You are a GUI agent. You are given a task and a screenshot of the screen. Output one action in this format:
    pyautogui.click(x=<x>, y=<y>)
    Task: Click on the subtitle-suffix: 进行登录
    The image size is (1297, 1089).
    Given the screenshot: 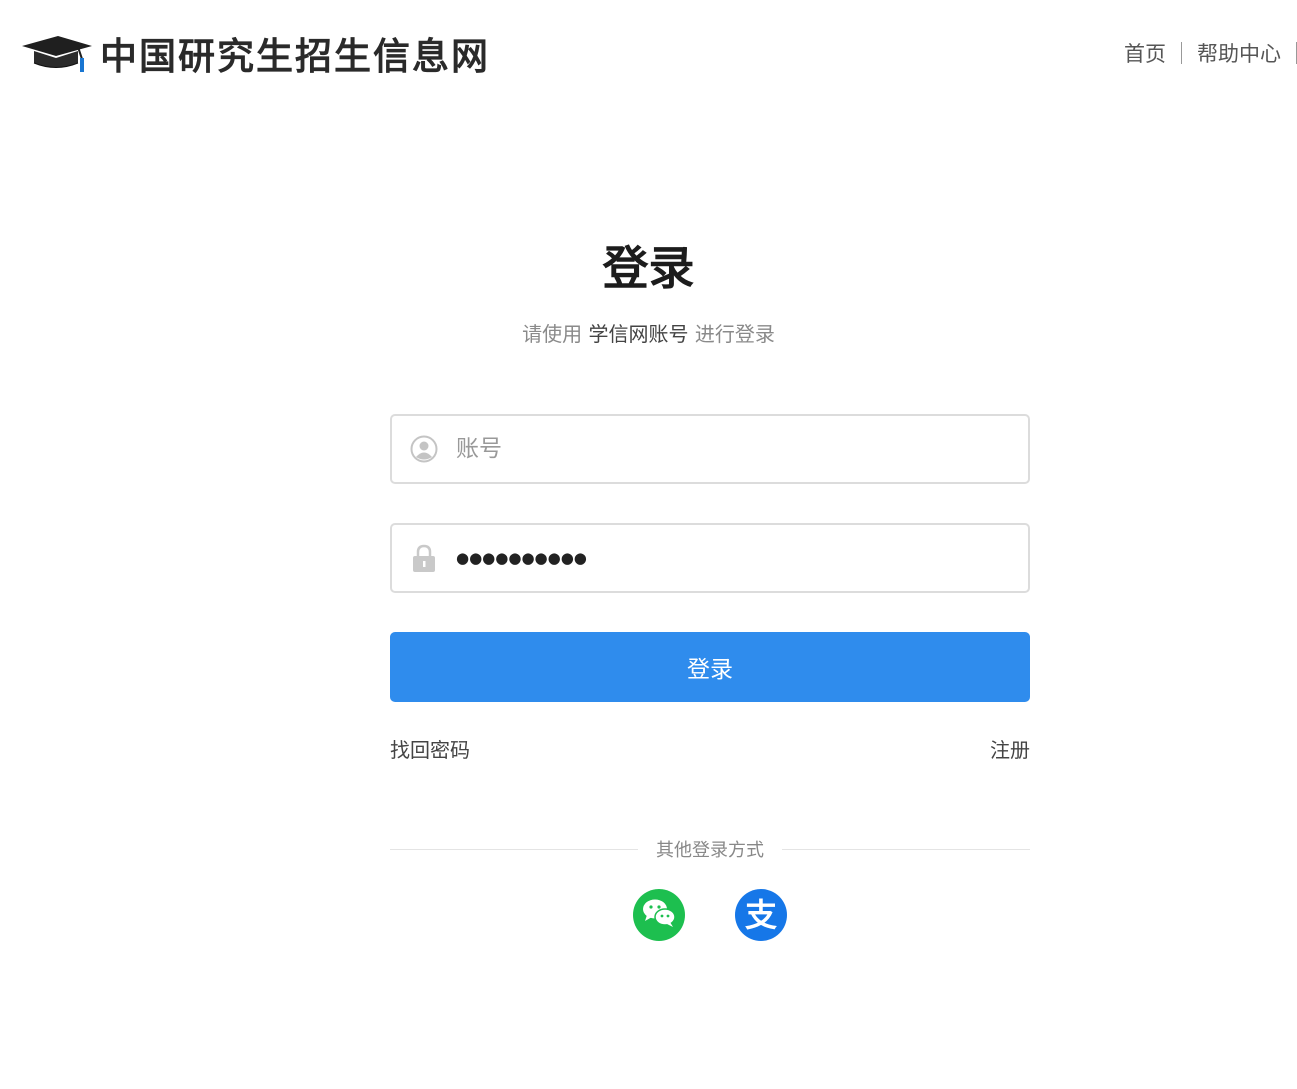 What is the action you would take?
    pyautogui.click(x=734, y=334)
    